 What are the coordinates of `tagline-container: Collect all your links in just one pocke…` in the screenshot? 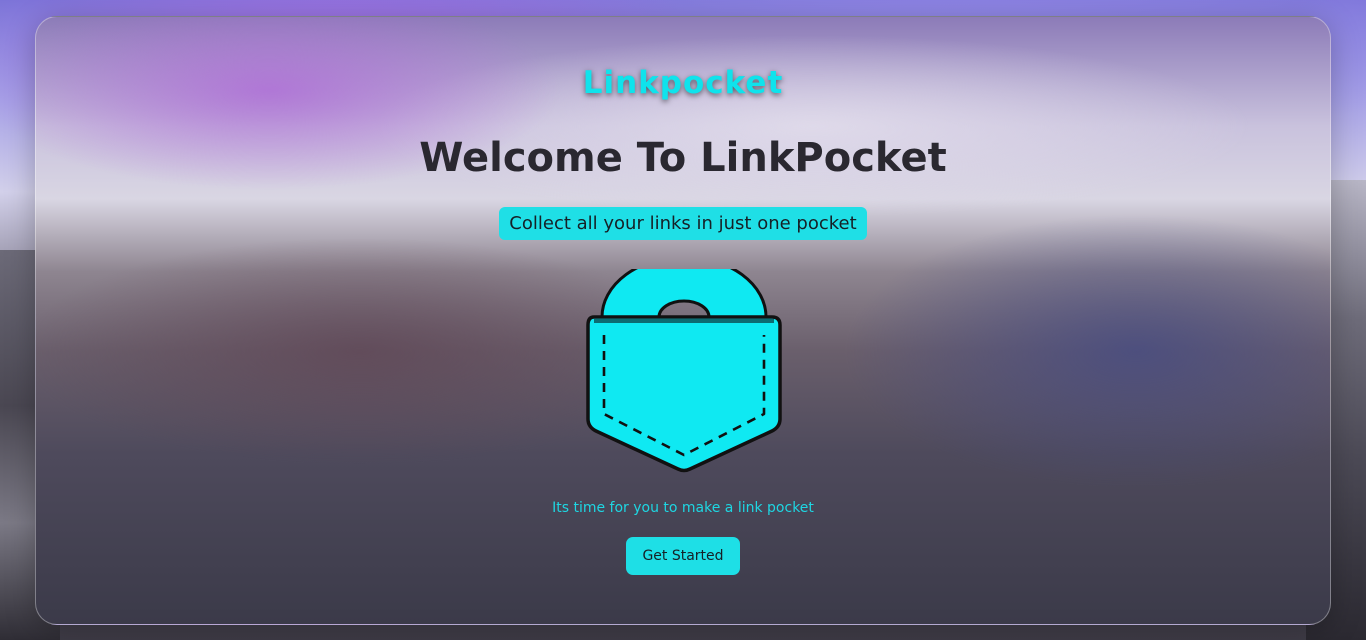 It's located at (683, 223).